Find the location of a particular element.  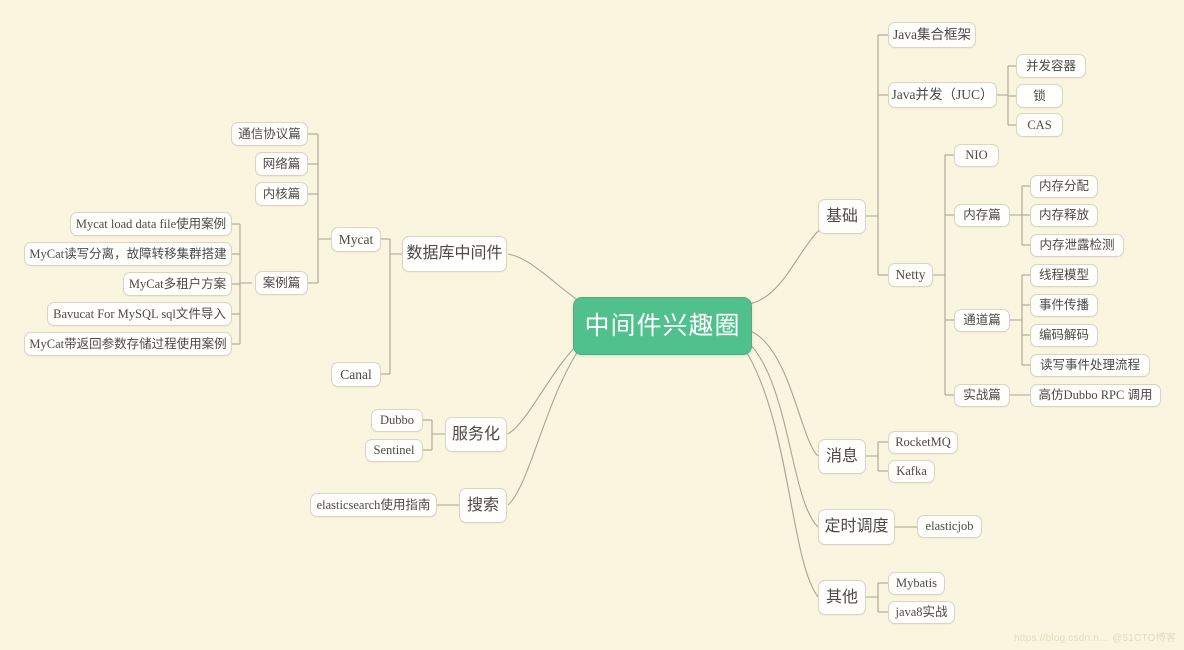

node-java8-practice-label: java8实战 is located at coordinates (921, 612).